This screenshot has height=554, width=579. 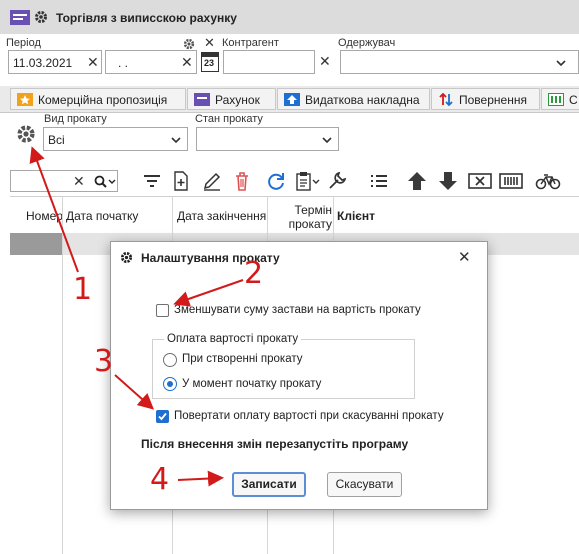 What do you see at coordinates (104, 361) in the screenshot?
I see `annotation-number-3: 3` at bounding box center [104, 361].